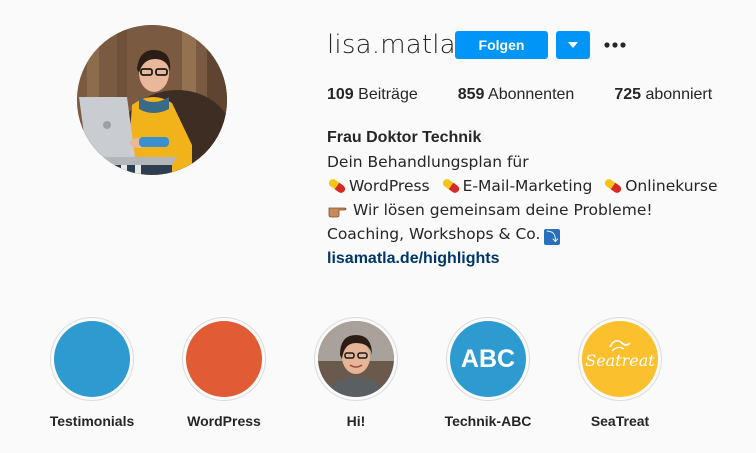 This screenshot has height=453, width=756. What do you see at coordinates (413, 258) in the screenshot?
I see `bio-website-link: lisamatla.de/highlights` at bounding box center [413, 258].